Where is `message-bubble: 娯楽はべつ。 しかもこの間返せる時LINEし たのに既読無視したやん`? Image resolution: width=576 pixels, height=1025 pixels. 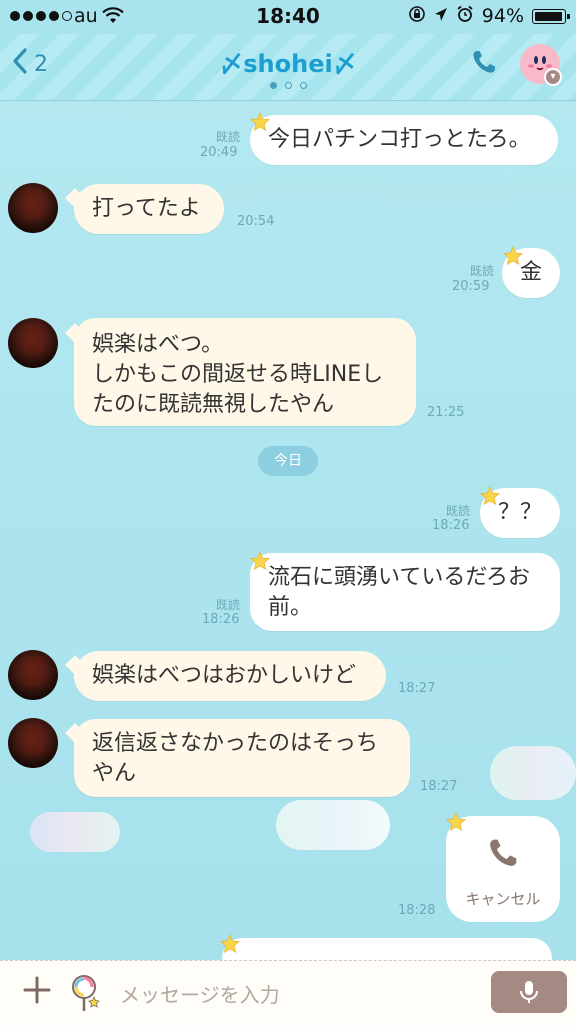 message-bubble: 娯楽はべつ。 しかもこの間返せる時LINEし たのに既読無視したやん is located at coordinates (245, 372).